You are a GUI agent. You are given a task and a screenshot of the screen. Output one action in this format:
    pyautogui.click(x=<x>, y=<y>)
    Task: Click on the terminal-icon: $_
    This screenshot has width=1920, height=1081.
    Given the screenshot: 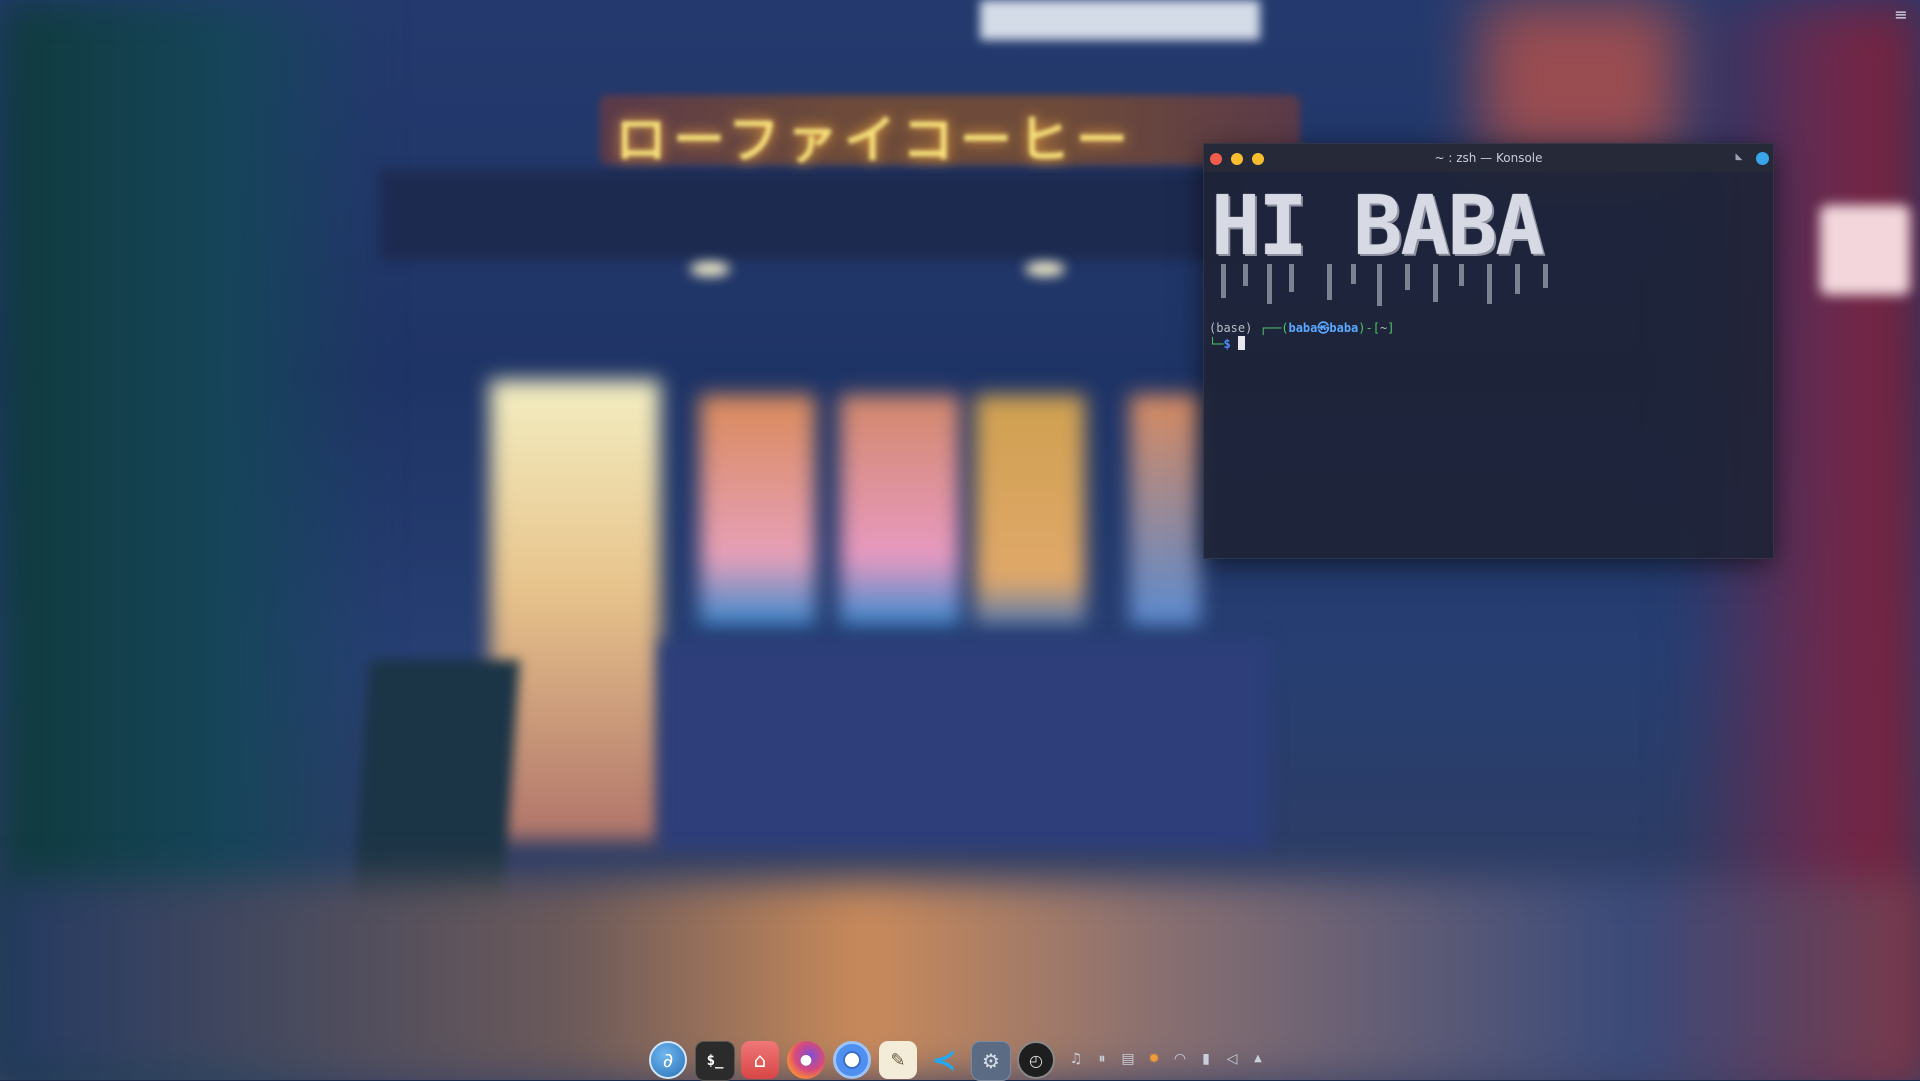 What is the action you would take?
    pyautogui.click(x=715, y=1061)
    